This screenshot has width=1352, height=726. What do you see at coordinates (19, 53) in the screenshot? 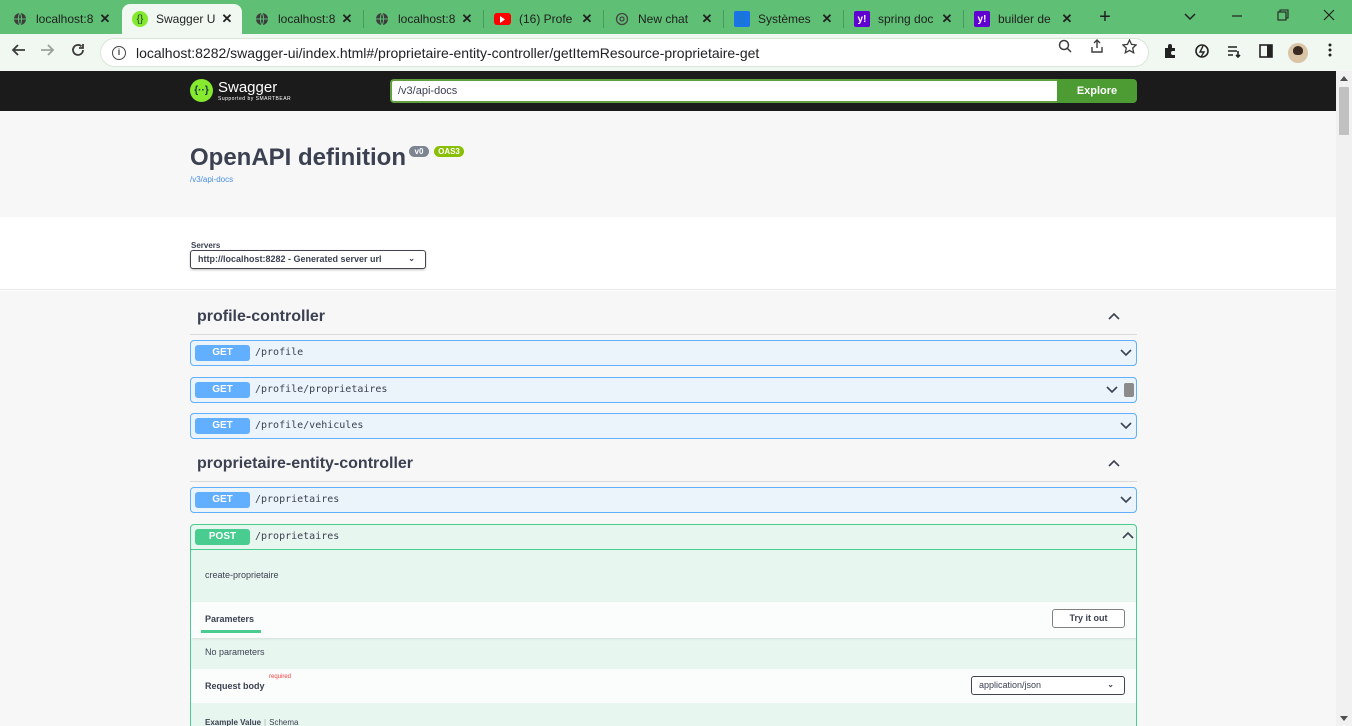
I see `back-arrow-icon` at bounding box center [19, 53].